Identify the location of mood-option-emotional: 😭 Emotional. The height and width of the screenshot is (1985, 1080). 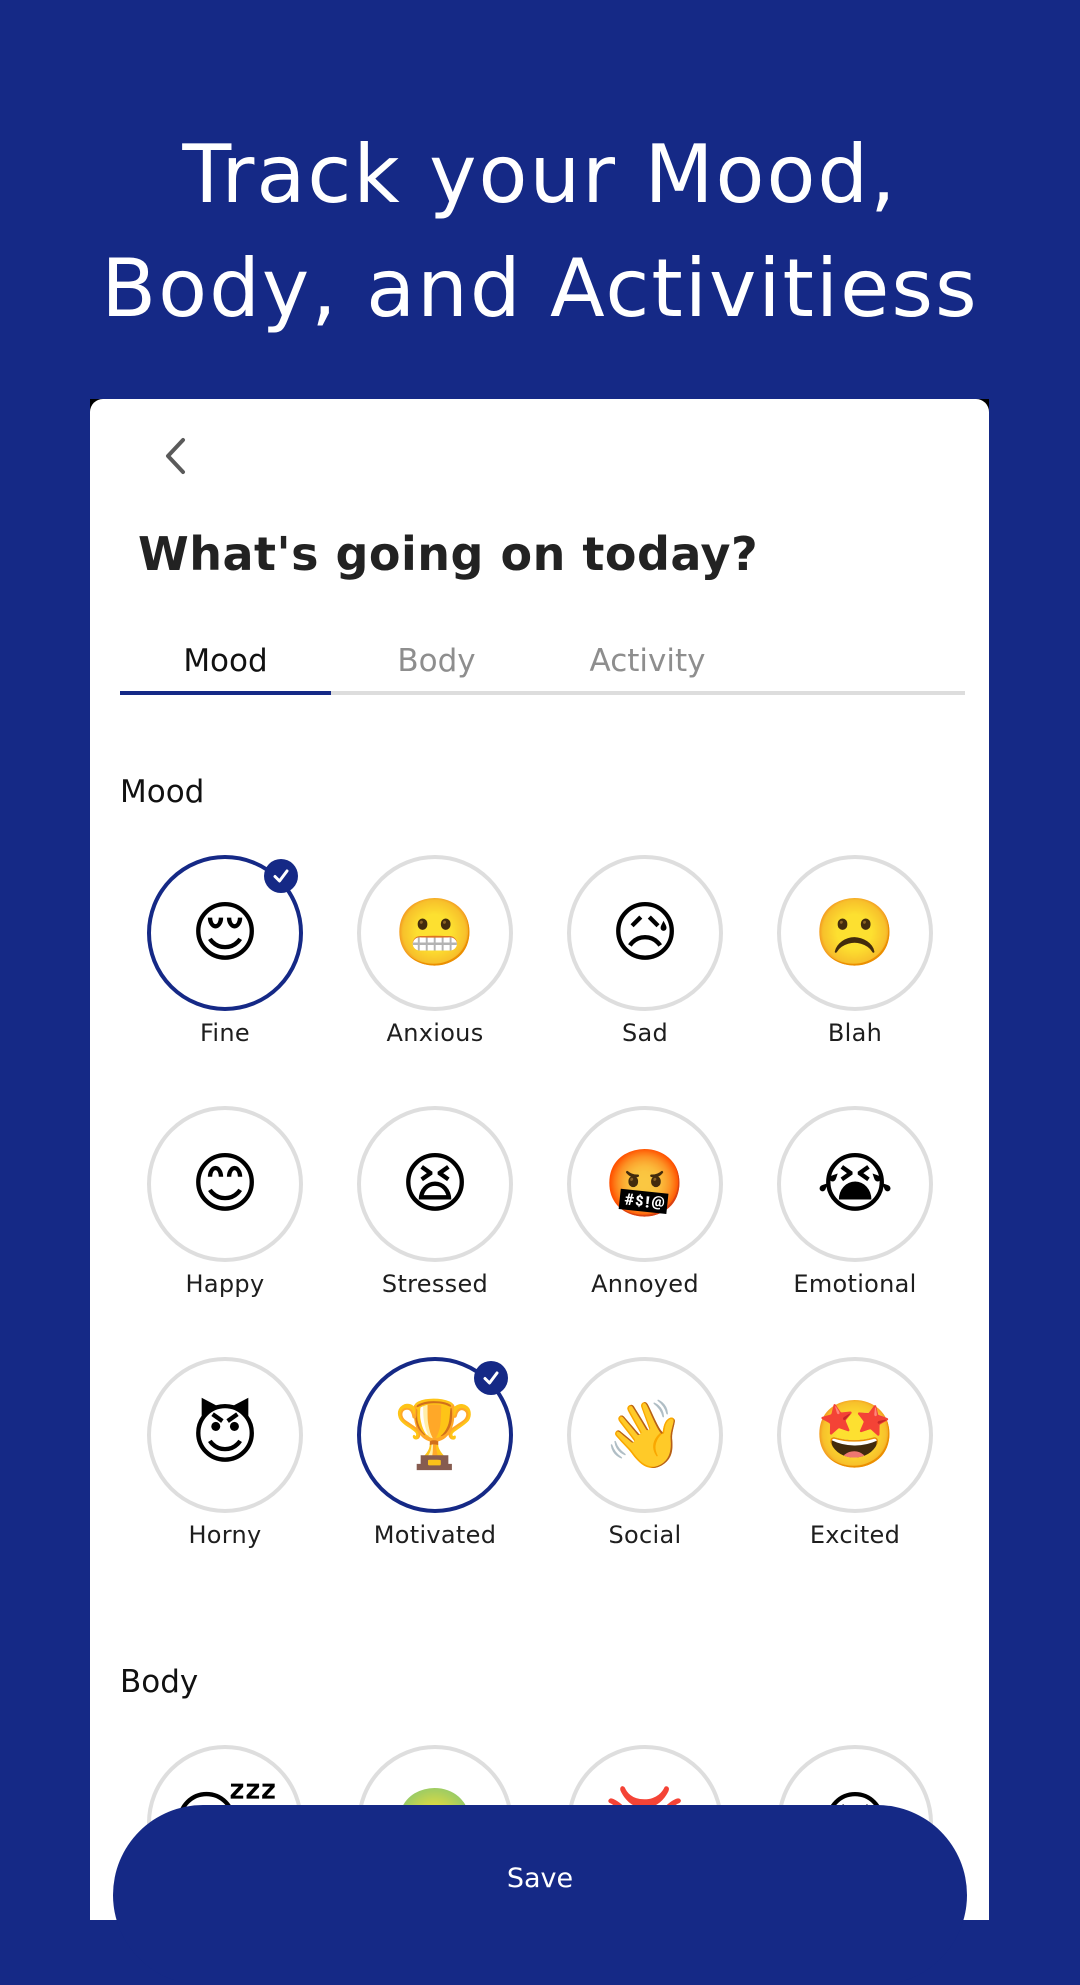
(855, 1216).